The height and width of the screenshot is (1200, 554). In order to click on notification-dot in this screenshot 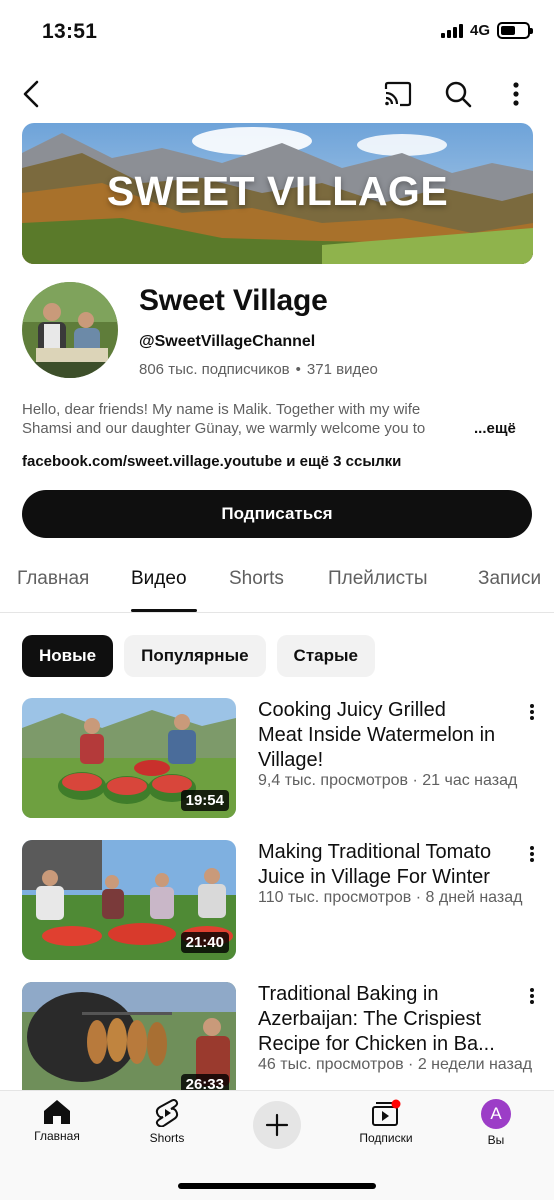, I will do `click(396, 1104)`.